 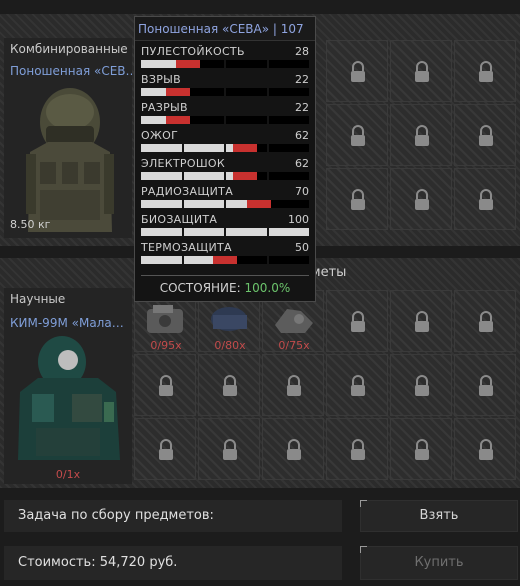 What do you see at coordinates (225, 275) in the screenshot?
I see `tooltip-divider` at bounding box center [225, 275].